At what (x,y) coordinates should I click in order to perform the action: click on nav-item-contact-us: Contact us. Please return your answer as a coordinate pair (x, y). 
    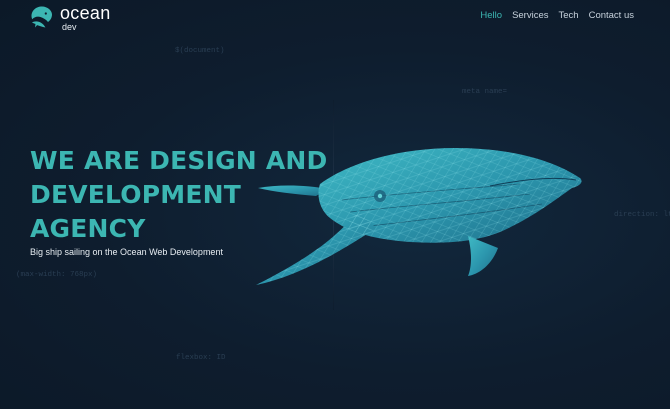
    Looking at the image, I should click on (611, 15).